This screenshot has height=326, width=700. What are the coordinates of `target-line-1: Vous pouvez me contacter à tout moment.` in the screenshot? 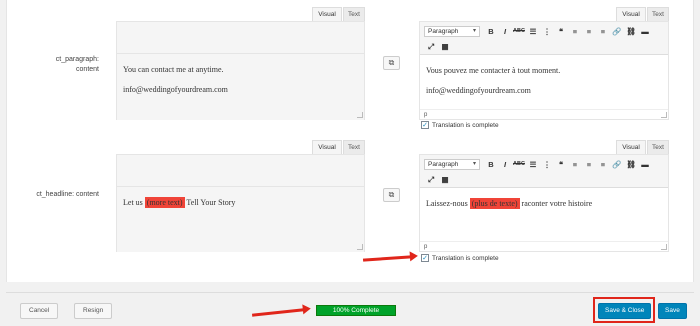 It's located at (493, 70).